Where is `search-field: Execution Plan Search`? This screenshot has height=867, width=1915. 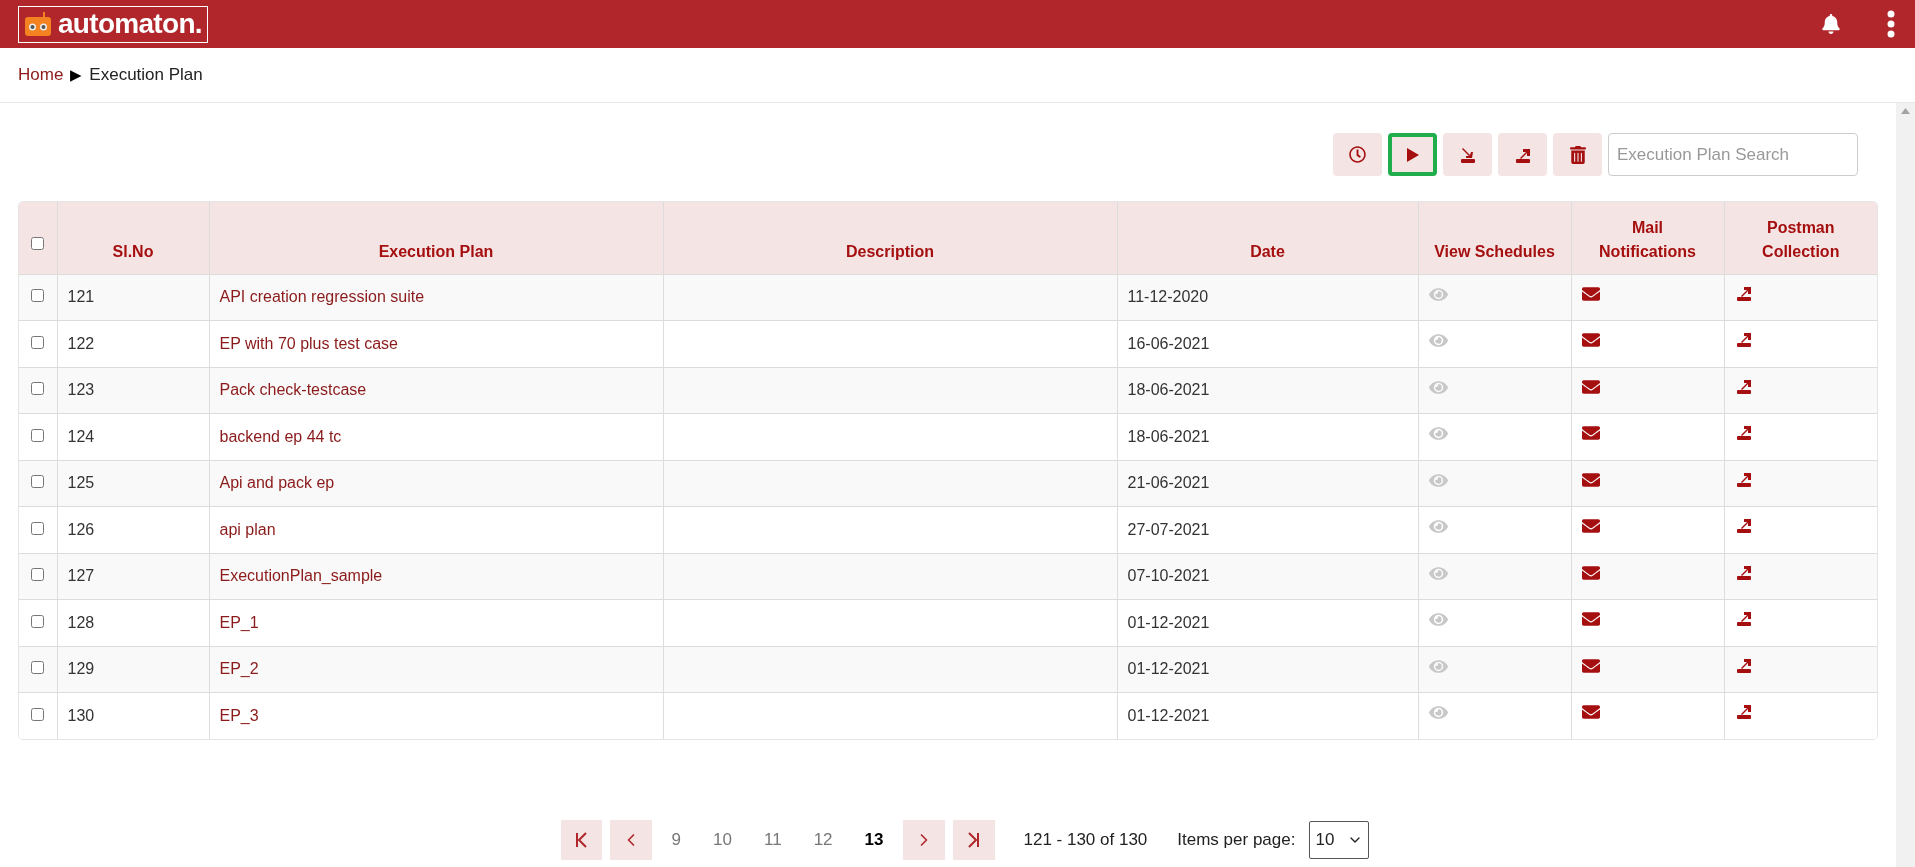 search-field: Execution Plan Search is located at coordinates (1733, 154).